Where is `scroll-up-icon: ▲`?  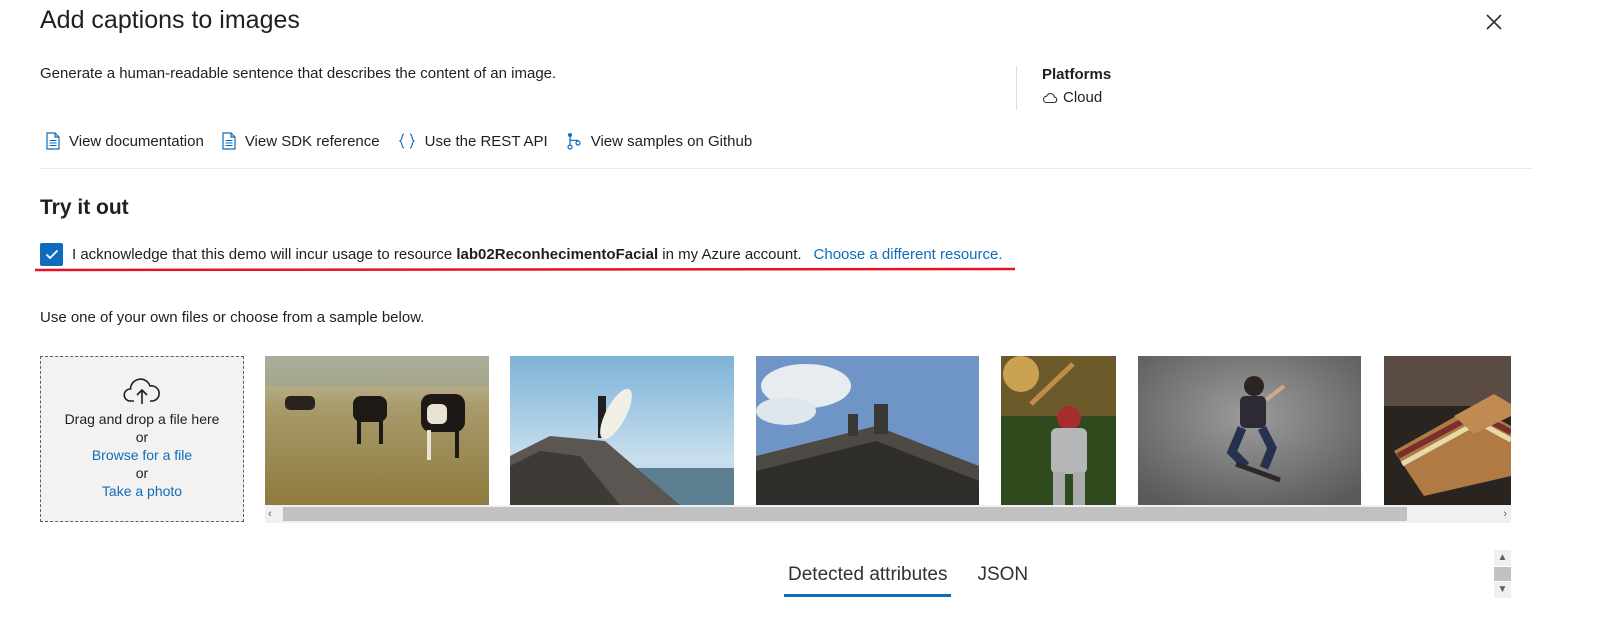 scroll-up-icon: ▲ is located at coordinates (1502, 558).